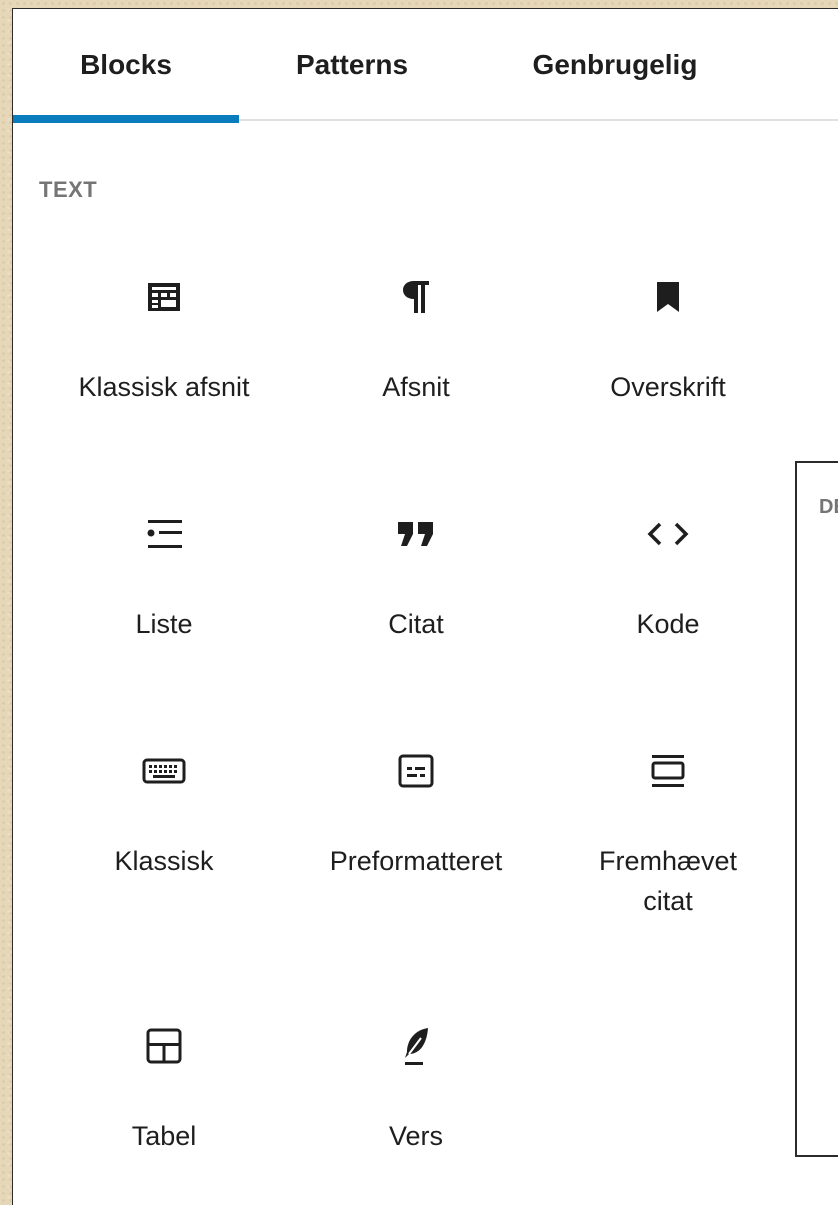 The image size is (838, 1205). What do you see at coordinates (164, 589) in the screenshot?
I see `block-item-list: Liste` at bounding box center [164, 589].